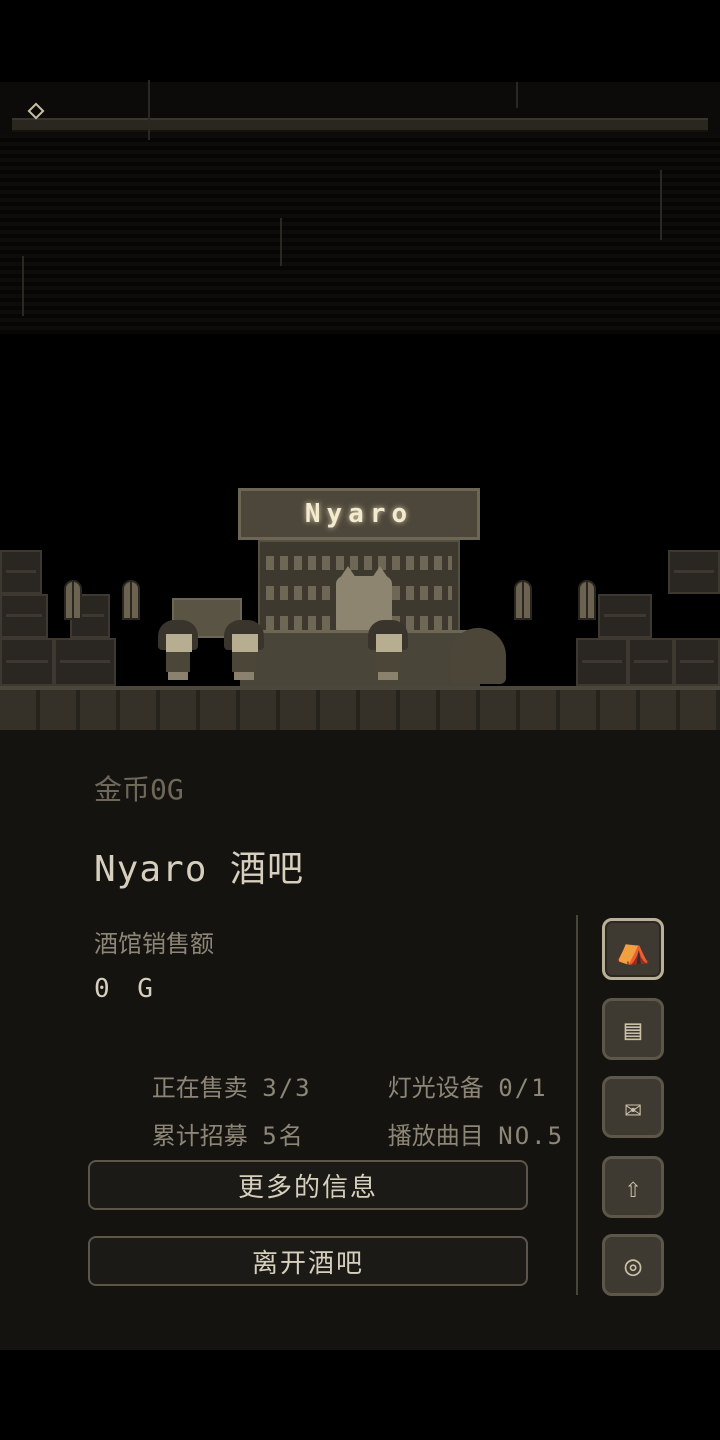 This screenshot has width=720, height=1440. Describe the element at coordinates (139, 789) in the screenshot. I see `gold-counter: 金币0G` at that location.